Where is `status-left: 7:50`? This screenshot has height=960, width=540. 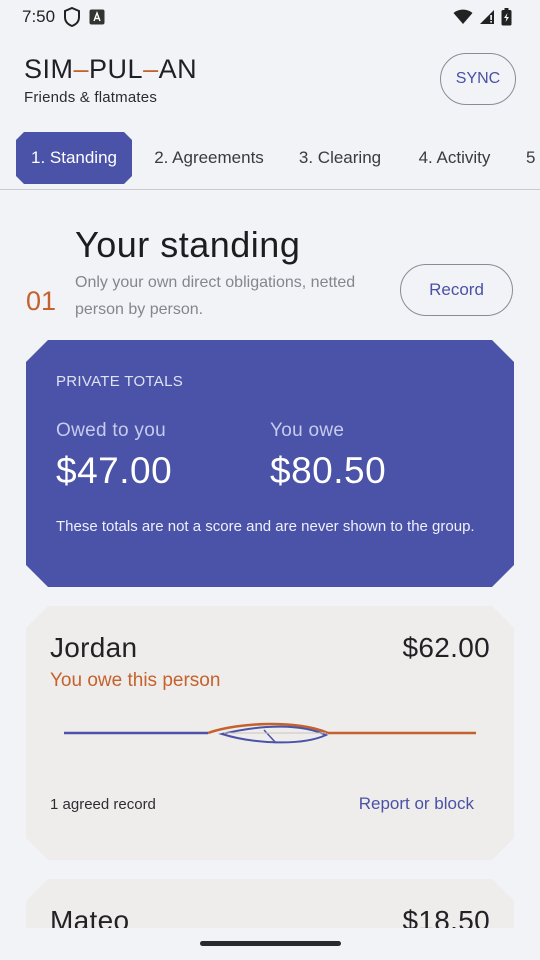 status-left: 7:50 is located at coordinates (63, 17).